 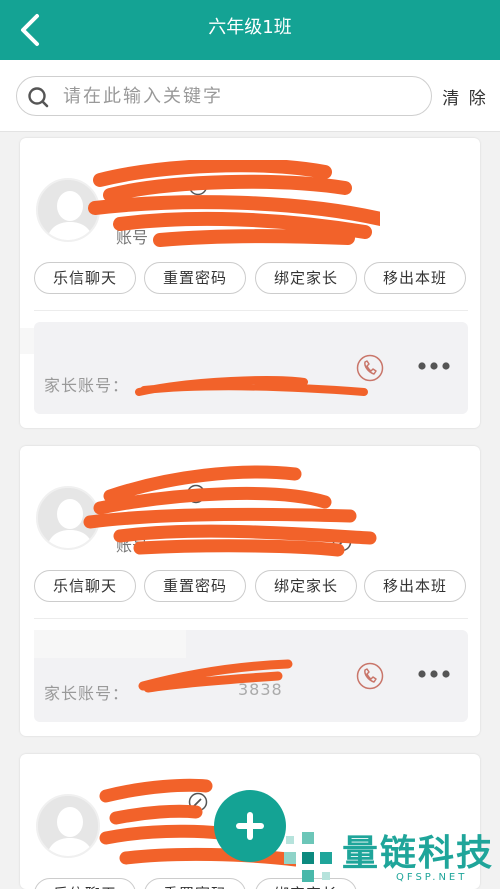 What do you see at coordinates (418, 853) in the screenshot?
I see `watermark-text: 量链科技` at bounding box center [418, 853].